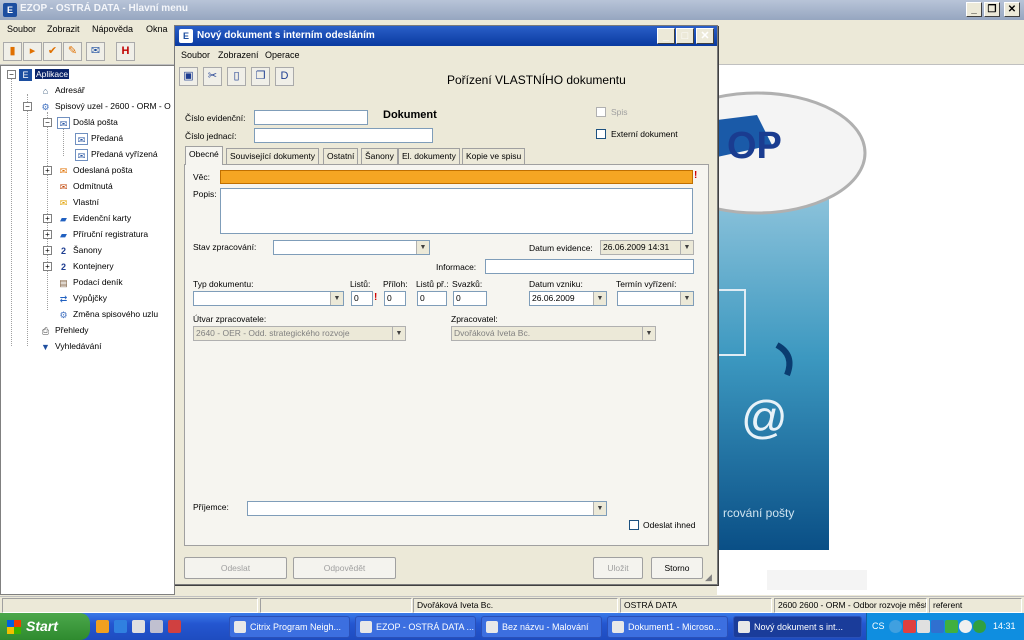 The width and height of the screenshot is (1024, 640). What do you see at coordinates (974, 9) in the screenshot?
I see `minimize-button: _` at bounding box center [974, 9].